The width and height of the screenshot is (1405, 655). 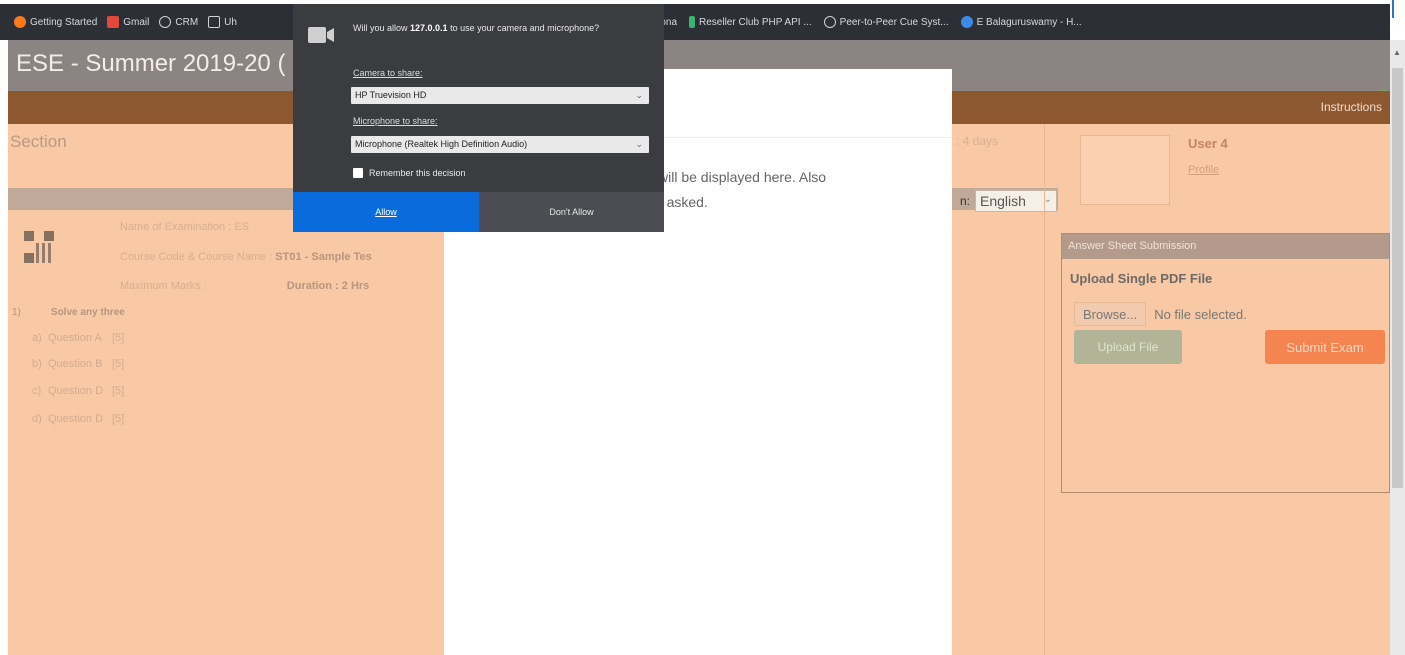 I want to click on instructions-link: Instructions, so click(x=1351, y=107).